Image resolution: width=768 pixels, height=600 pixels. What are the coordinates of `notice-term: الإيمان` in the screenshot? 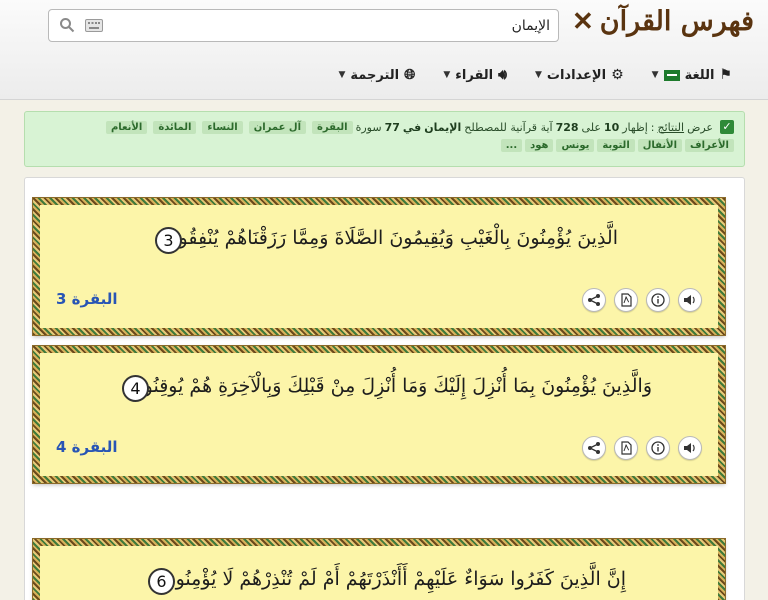 It's located at (443, 127).